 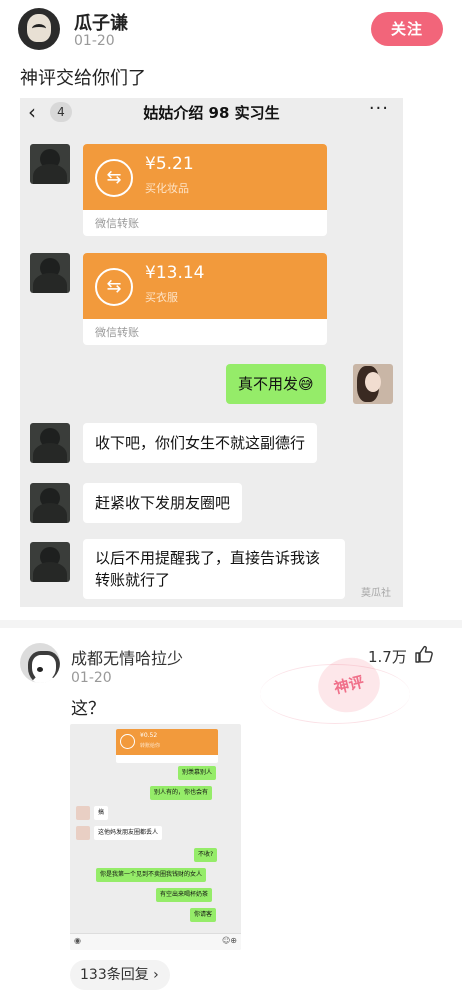 What do you see at coordinates (167, 188) in the screenshot?
I see `transfer-note: 买化妆品` at bounding box center [167, 188].